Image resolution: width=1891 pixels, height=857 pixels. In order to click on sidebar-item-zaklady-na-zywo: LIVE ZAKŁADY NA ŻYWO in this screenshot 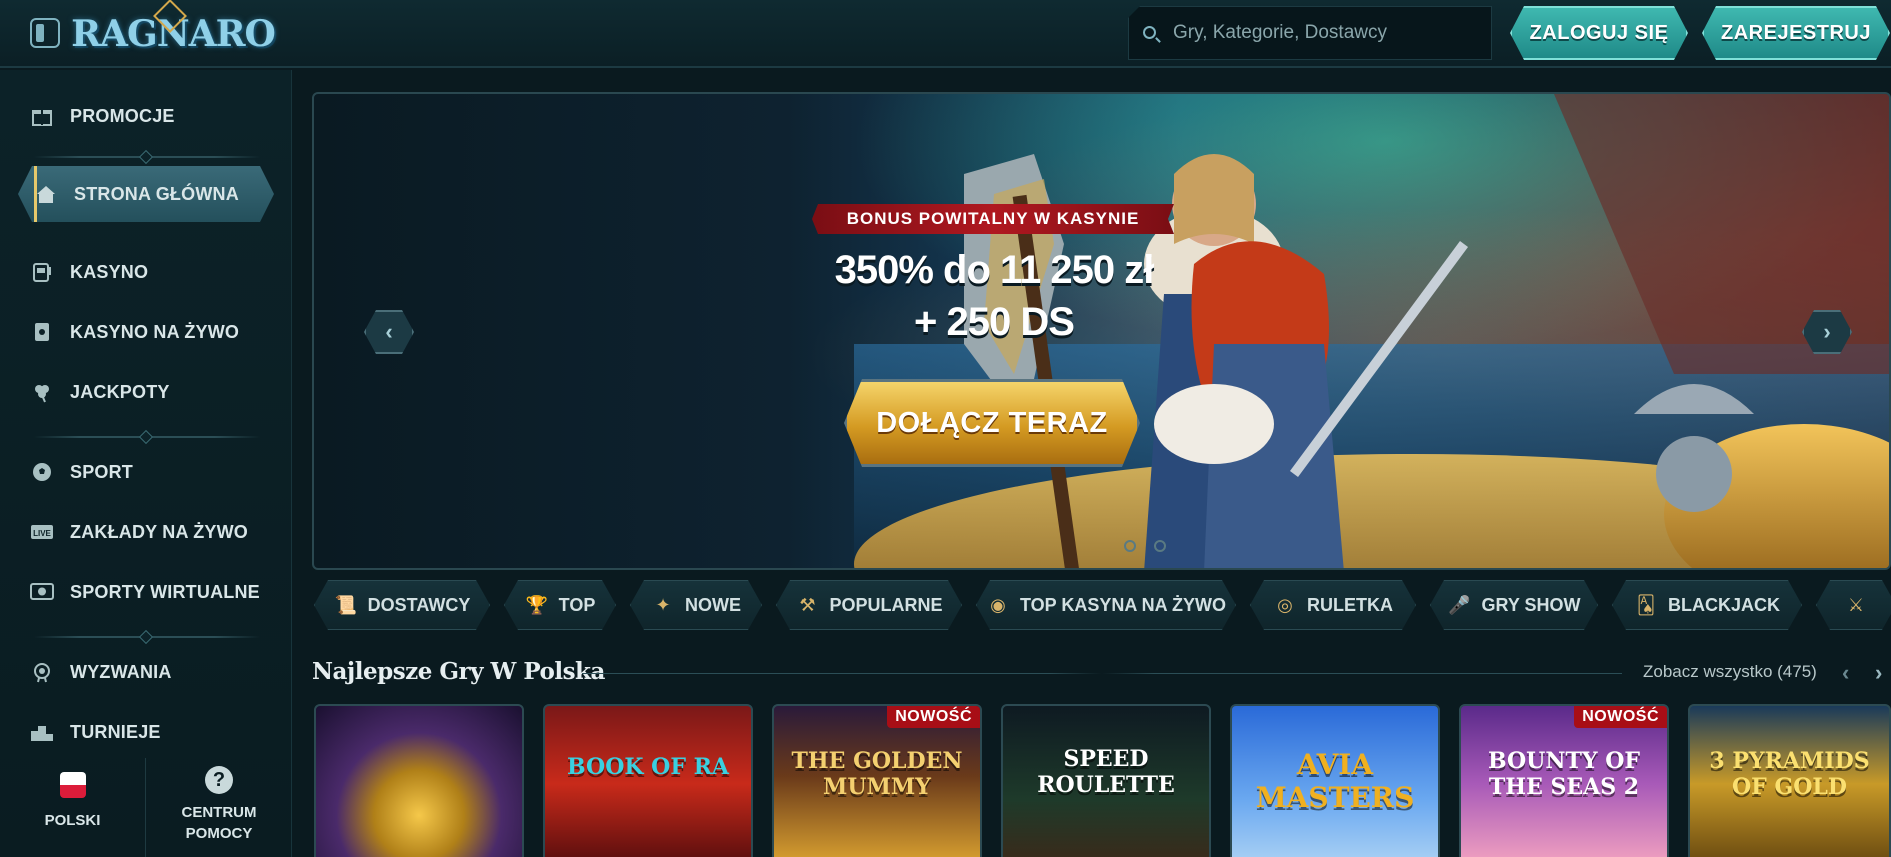, I will do `click(150, 532)`.